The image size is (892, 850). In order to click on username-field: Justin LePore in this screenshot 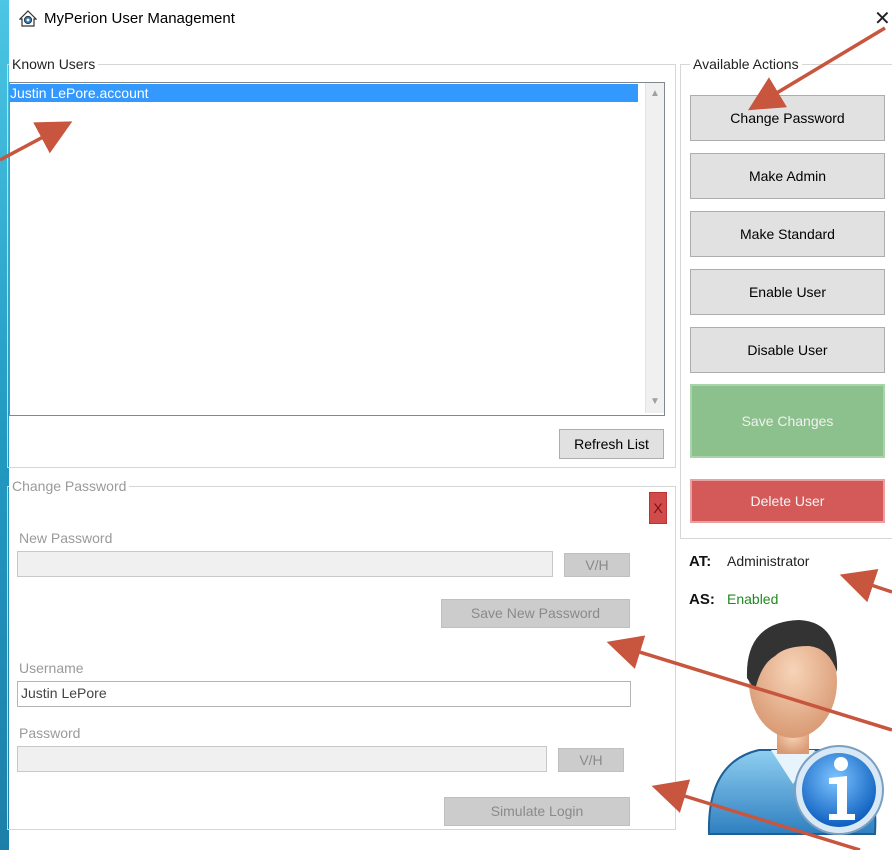, I will do `click(324, 694)`.